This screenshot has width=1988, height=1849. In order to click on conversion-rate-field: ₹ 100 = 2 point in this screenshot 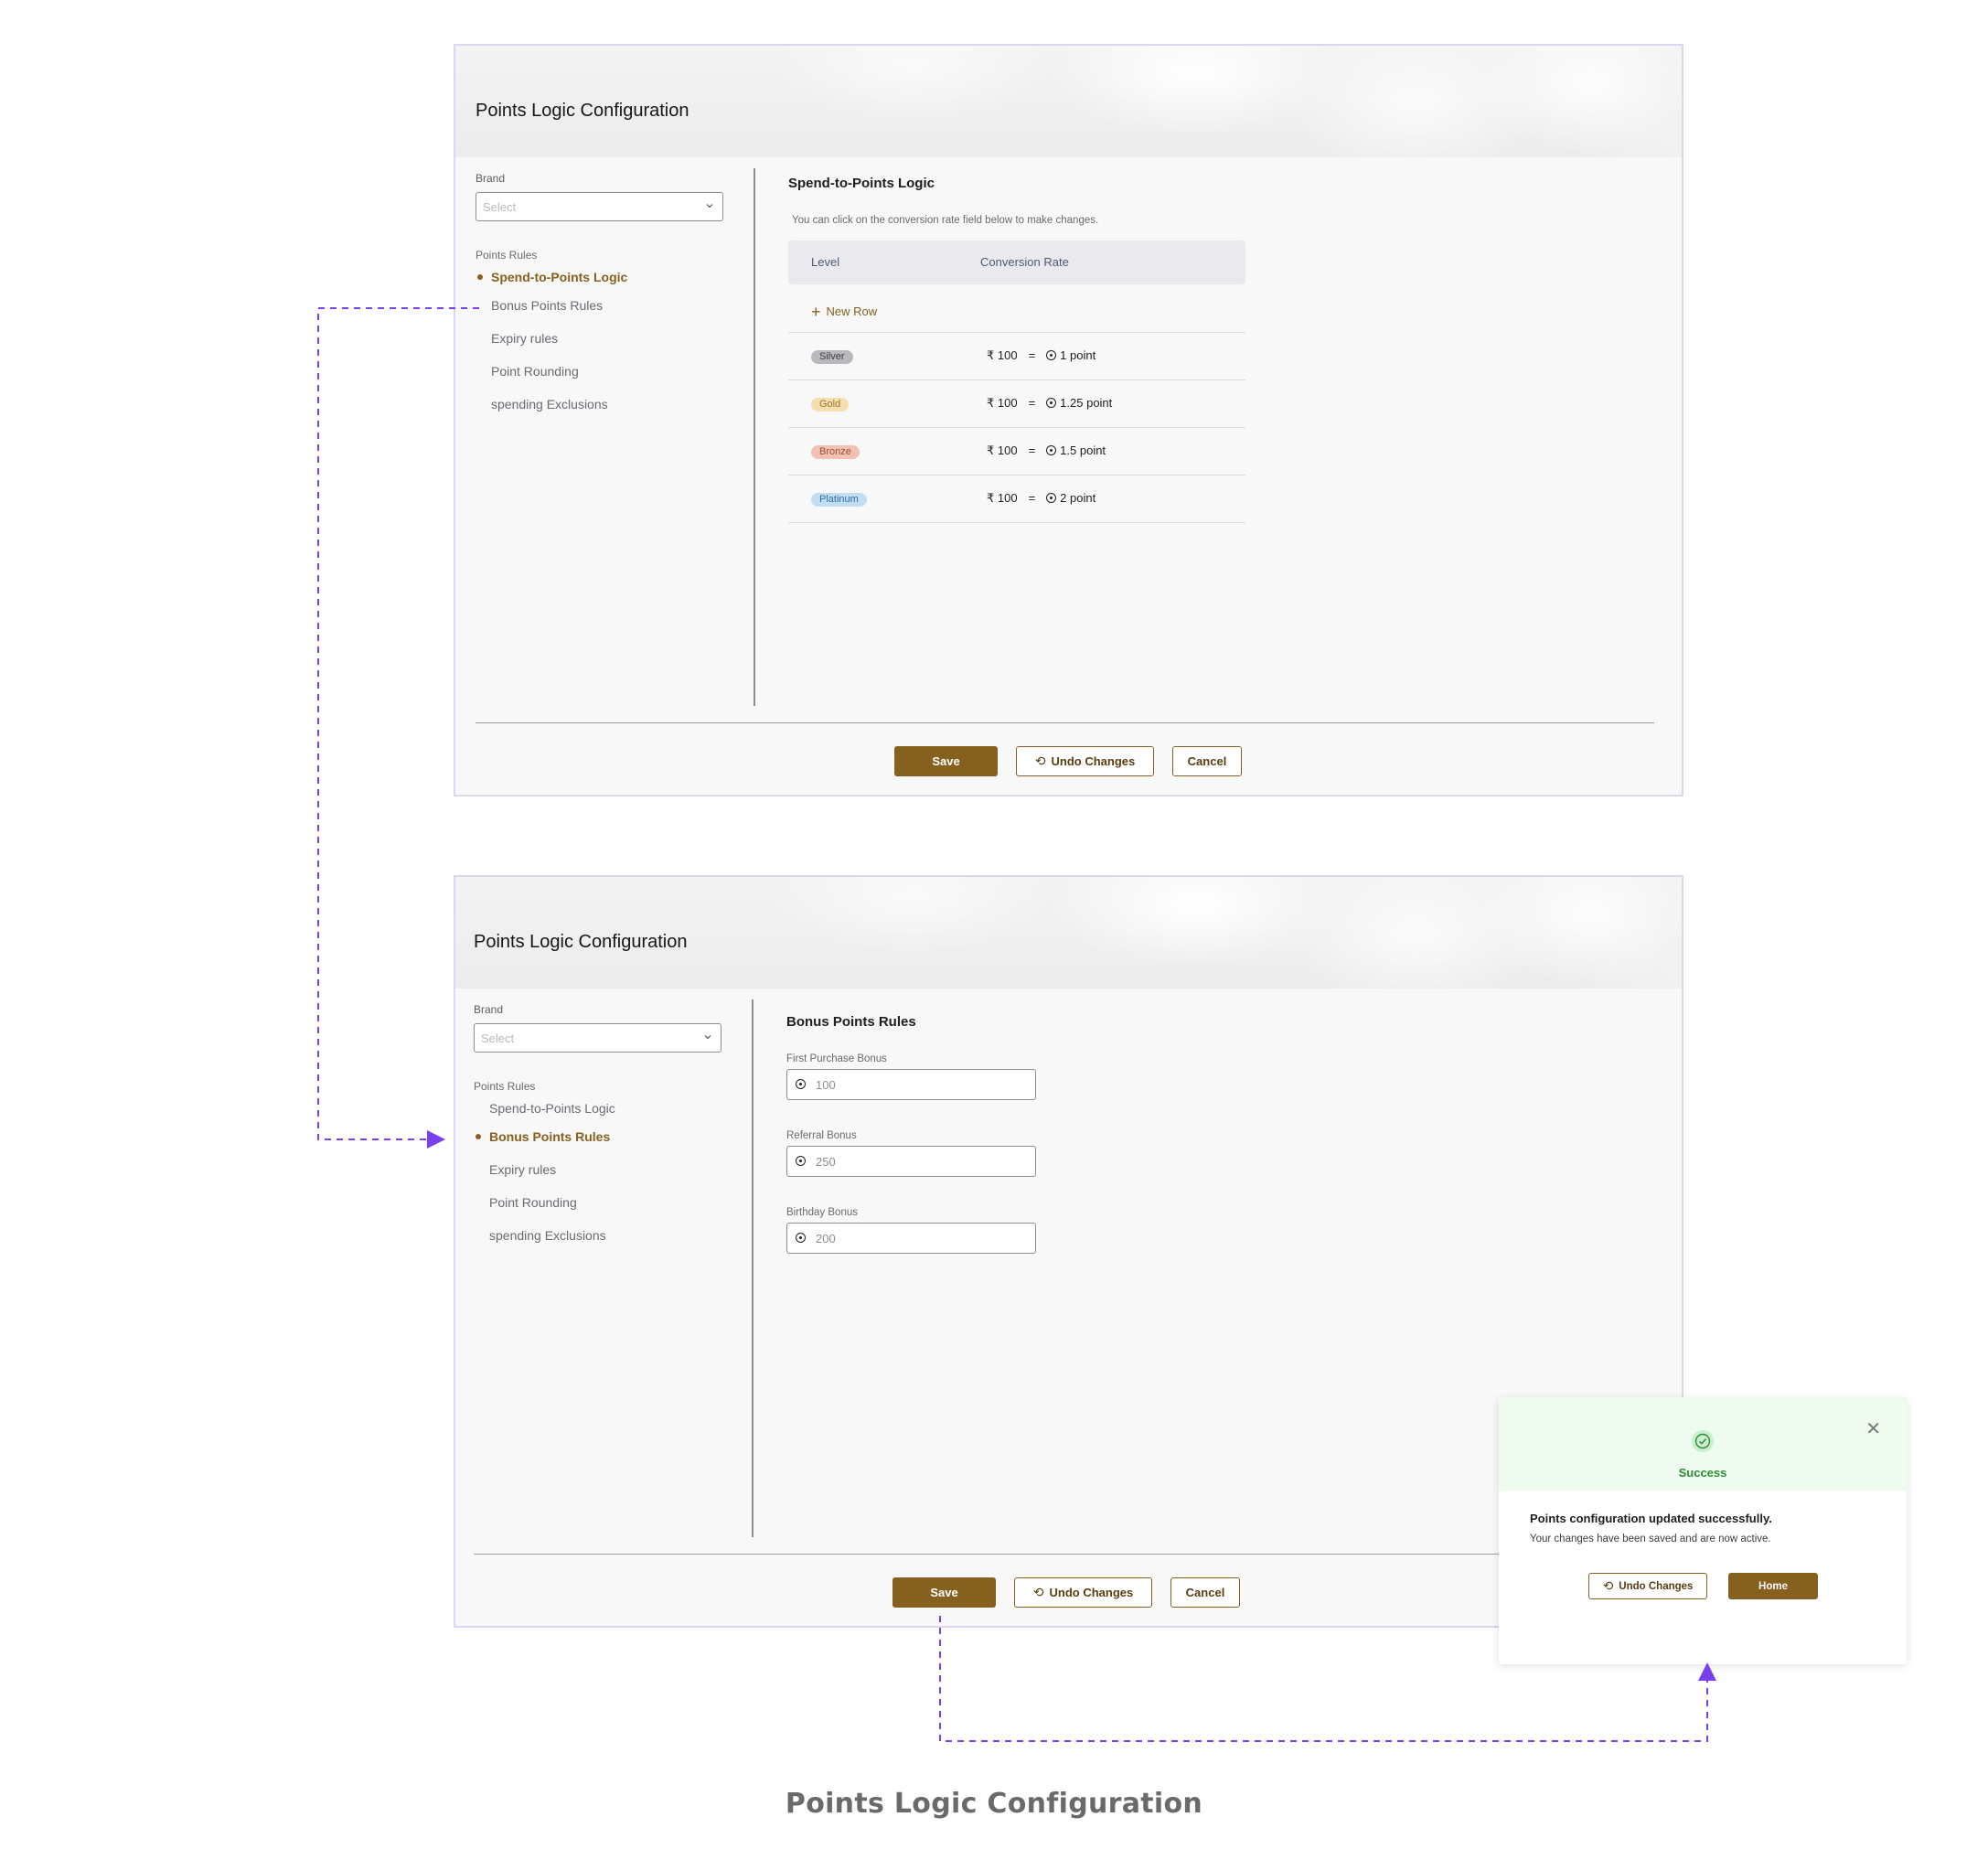, I will do `click(1041, 498)`.